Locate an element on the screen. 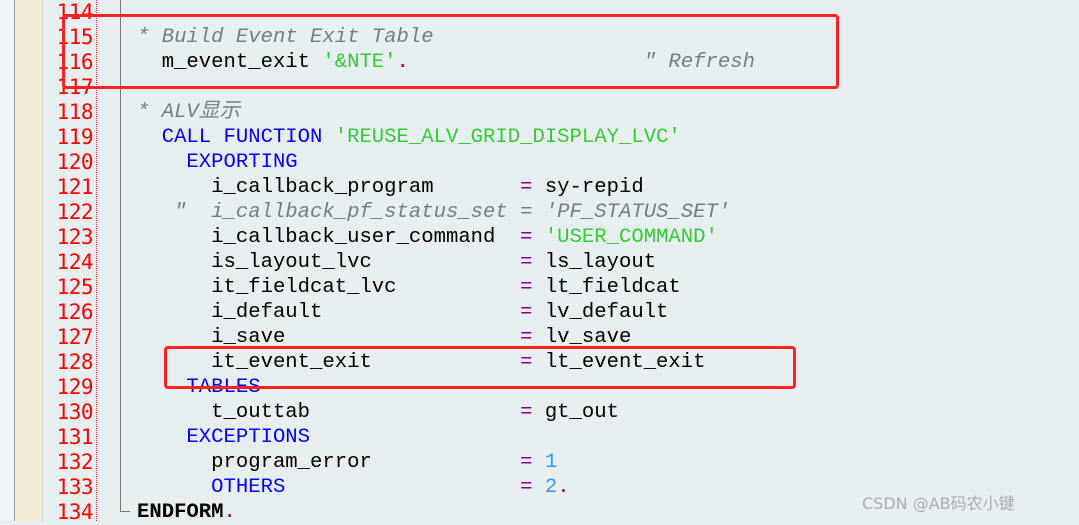 This screenshot has width=1079, height=525. line-number: 127 is located at coordinates (75, 337).